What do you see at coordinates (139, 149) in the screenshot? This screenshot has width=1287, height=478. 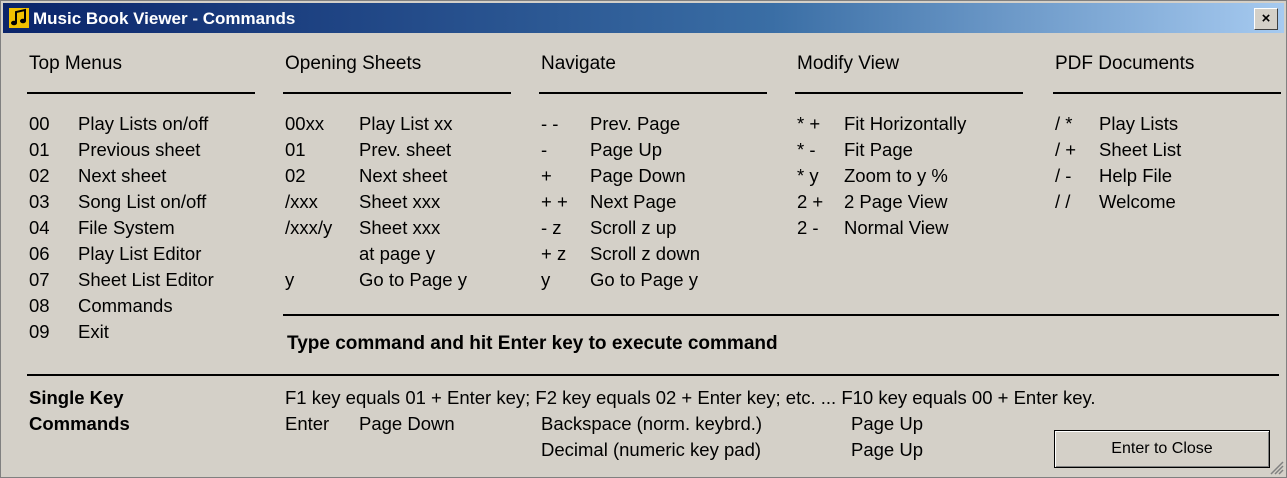 I see `command-description: Previous sheet` at bounding box center [139, 149].